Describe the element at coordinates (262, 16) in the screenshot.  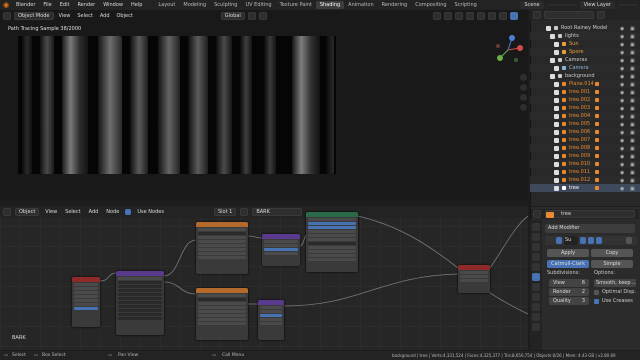
I see `proportional-edit-icon` at that location.